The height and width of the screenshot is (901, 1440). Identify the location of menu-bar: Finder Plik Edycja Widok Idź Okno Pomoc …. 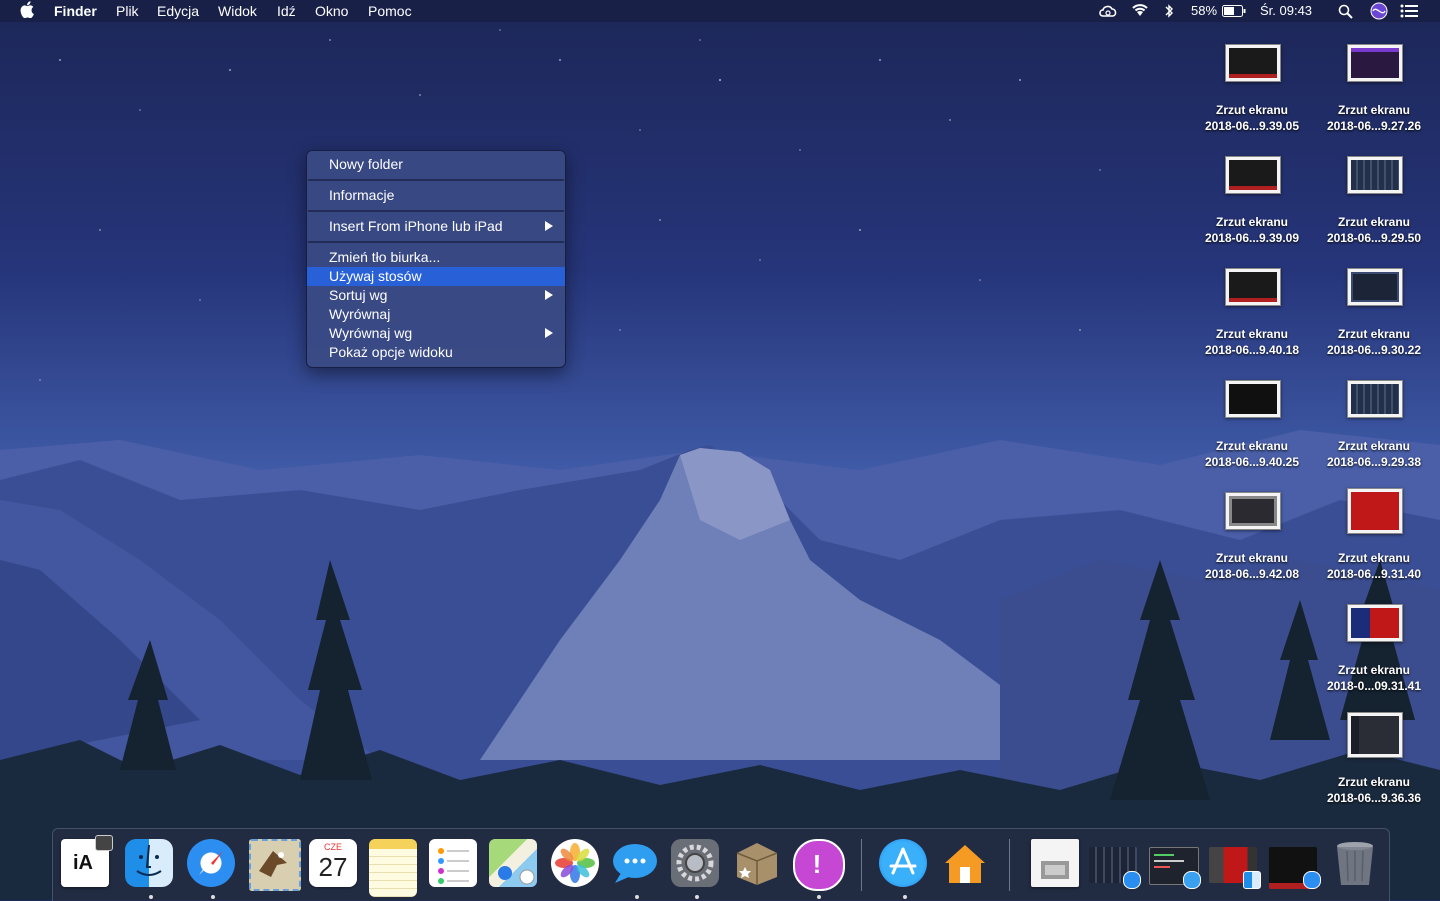
(720, 11).